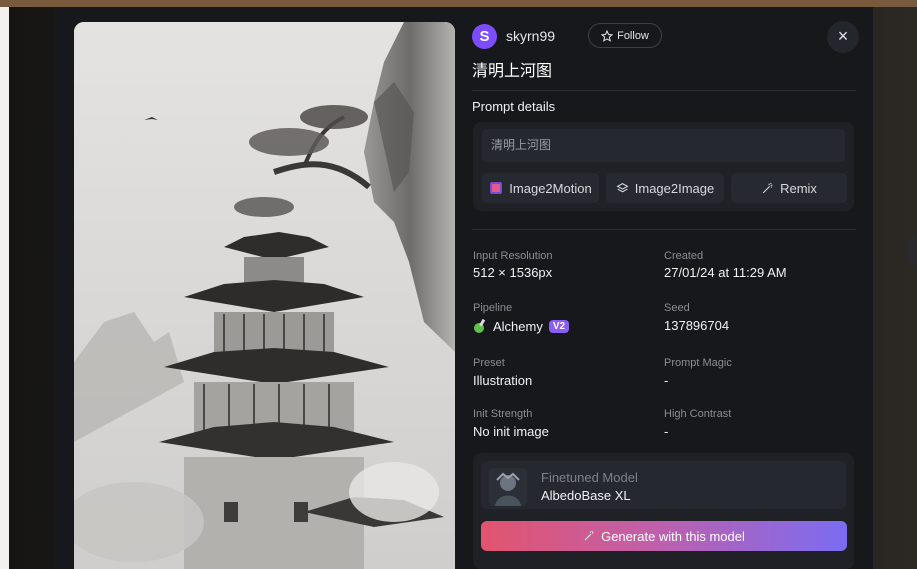  I want to click on close-button: ×, so click(843, 37).